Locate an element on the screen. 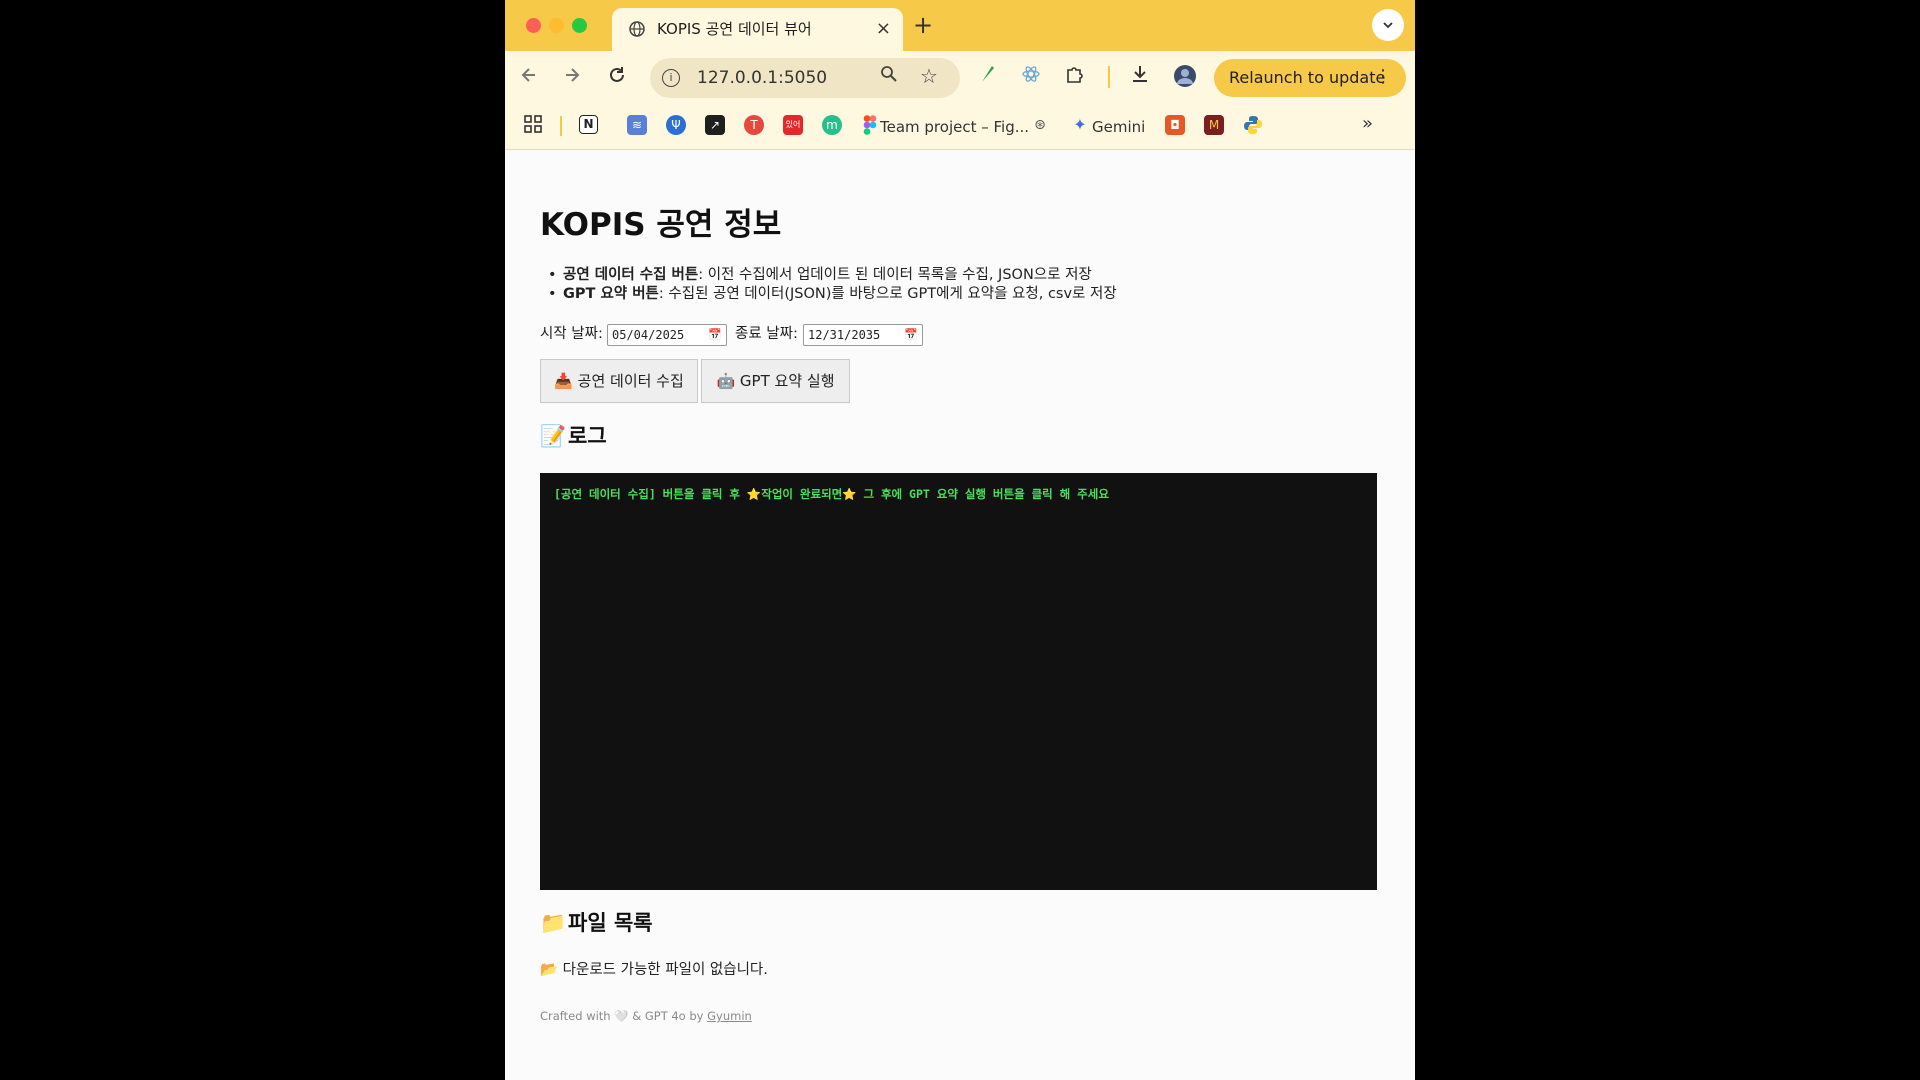 The height and width of the screenshot is (1080, 1920). toolbar: i 127.0.0.1:5050 ☆ Relaunch to update ⋮ is located at coordinates (960, 78).